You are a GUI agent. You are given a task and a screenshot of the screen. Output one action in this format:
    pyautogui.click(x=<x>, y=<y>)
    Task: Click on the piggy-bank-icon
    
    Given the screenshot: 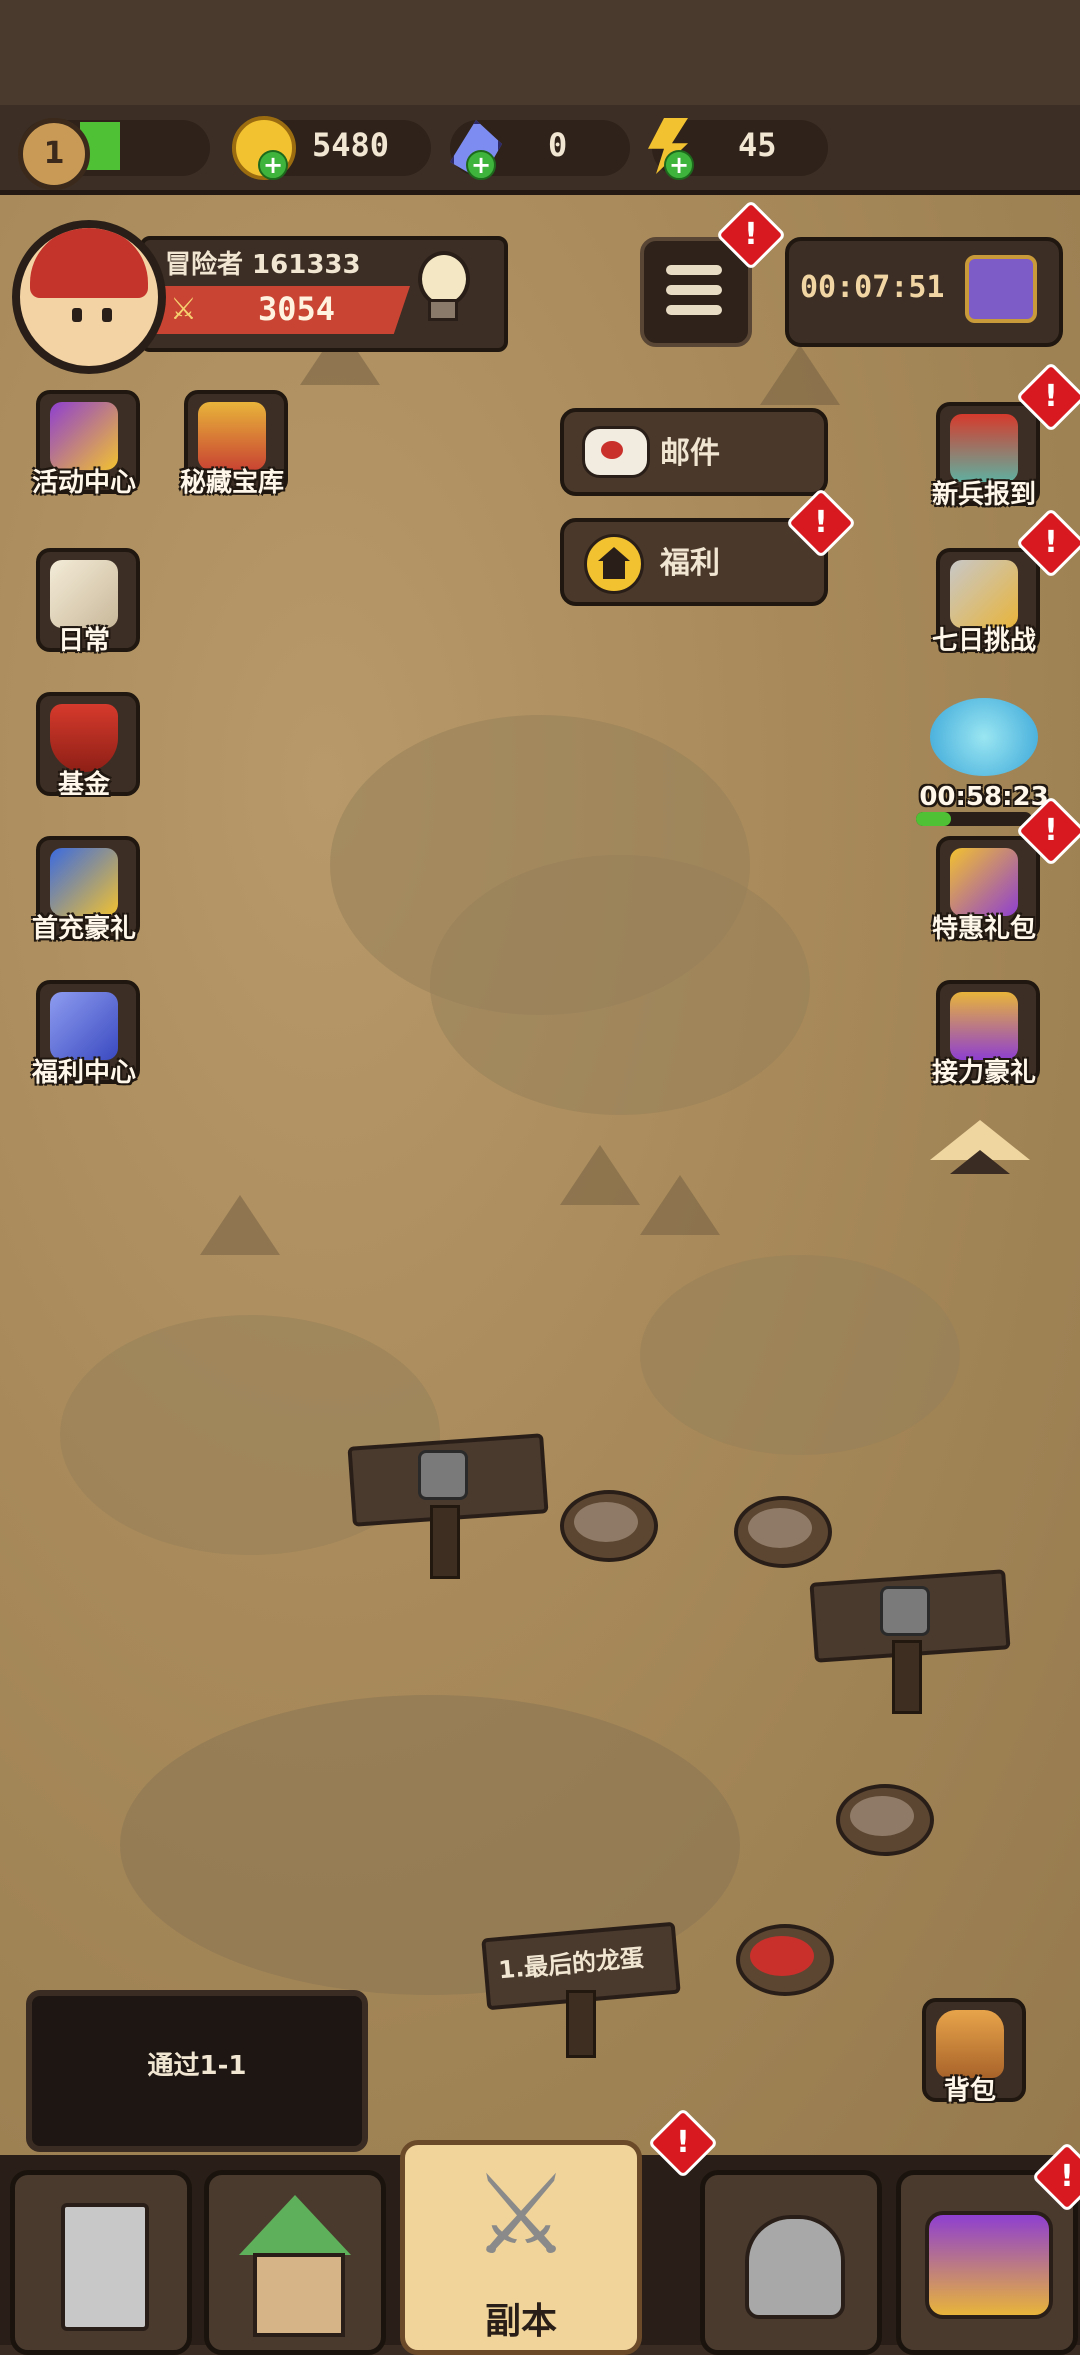 What is the action you would take?
    pyautogui.click(x=984, y=737)
    